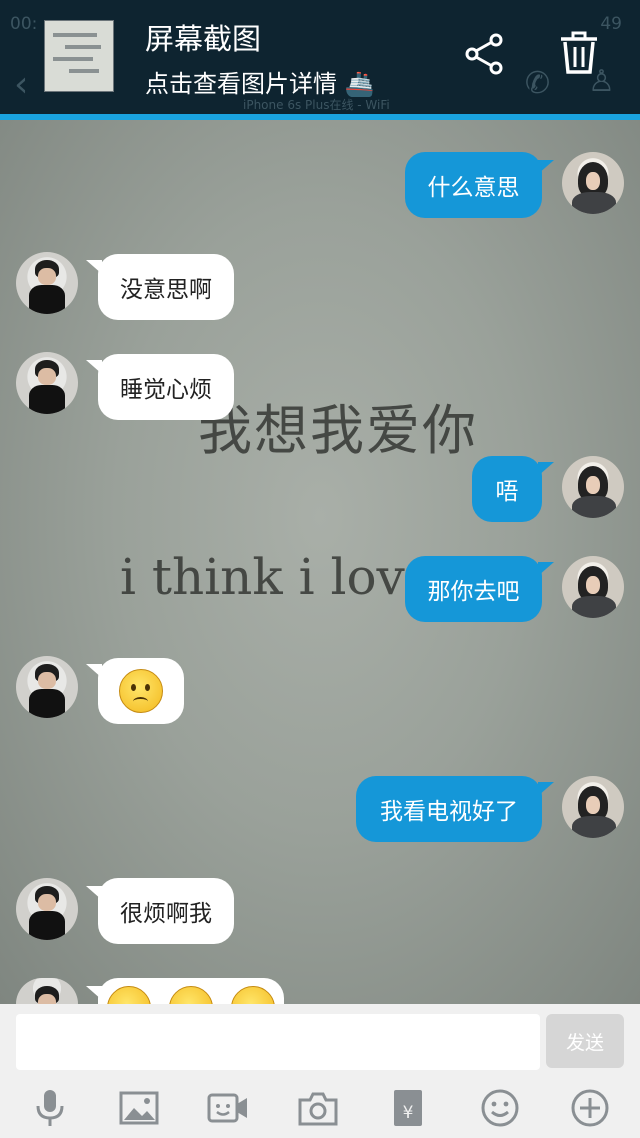  What do you see at coordinates (139, 1108) in the screenshot?
I see `image-icon` at bounding box center [139, 1108].